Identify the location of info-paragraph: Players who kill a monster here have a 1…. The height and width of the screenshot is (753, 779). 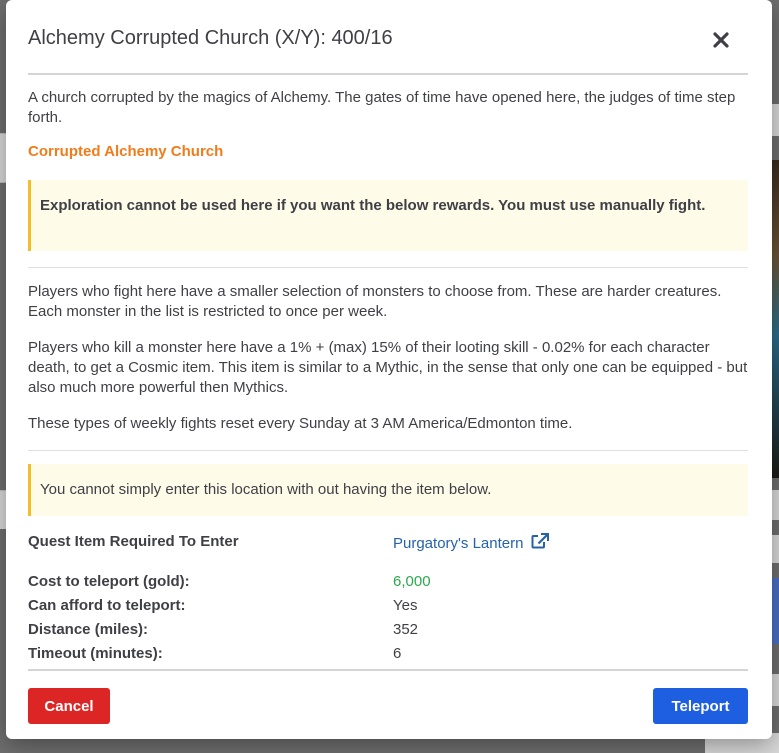
(388, 367).